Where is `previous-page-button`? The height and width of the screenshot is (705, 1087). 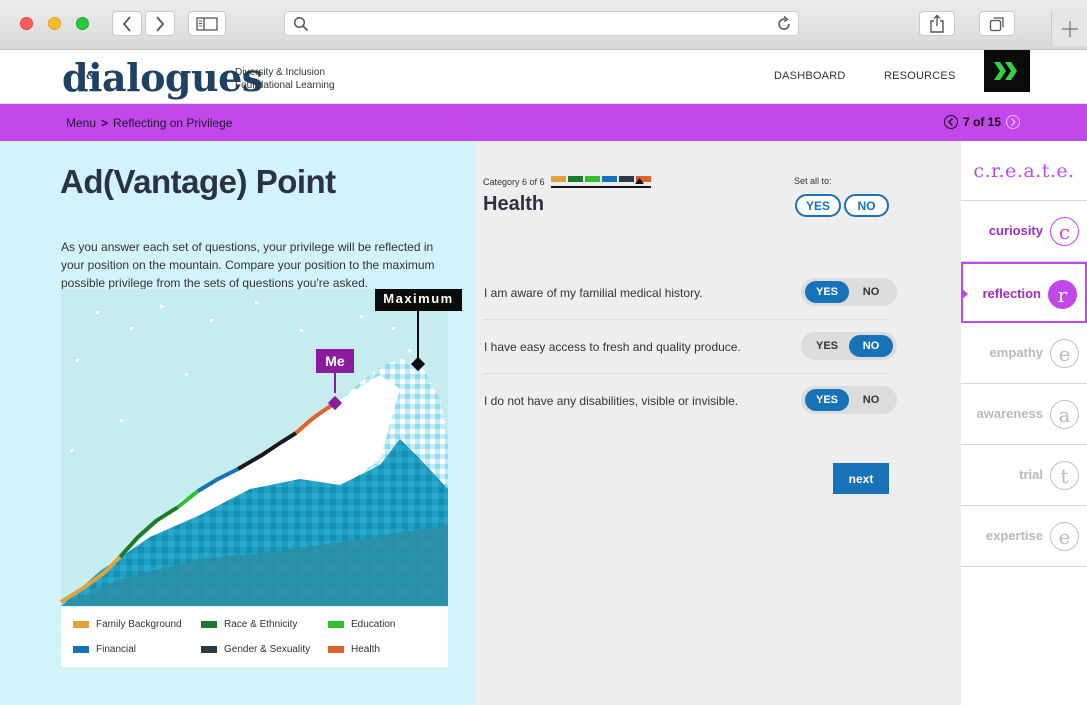 previous-page-button is located at coordinates (951, 122).